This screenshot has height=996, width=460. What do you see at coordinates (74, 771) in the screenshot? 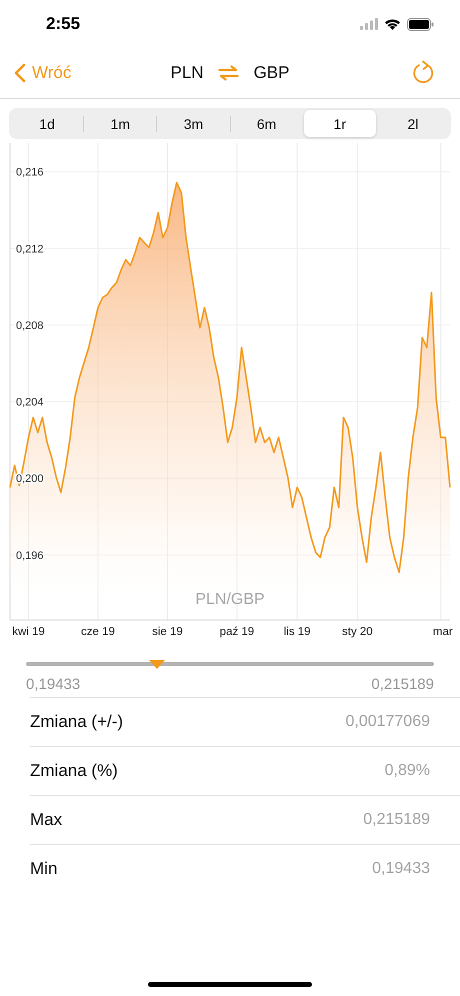
I see `stat-label: Zmiana (%)` at bounding box center [74, 771].